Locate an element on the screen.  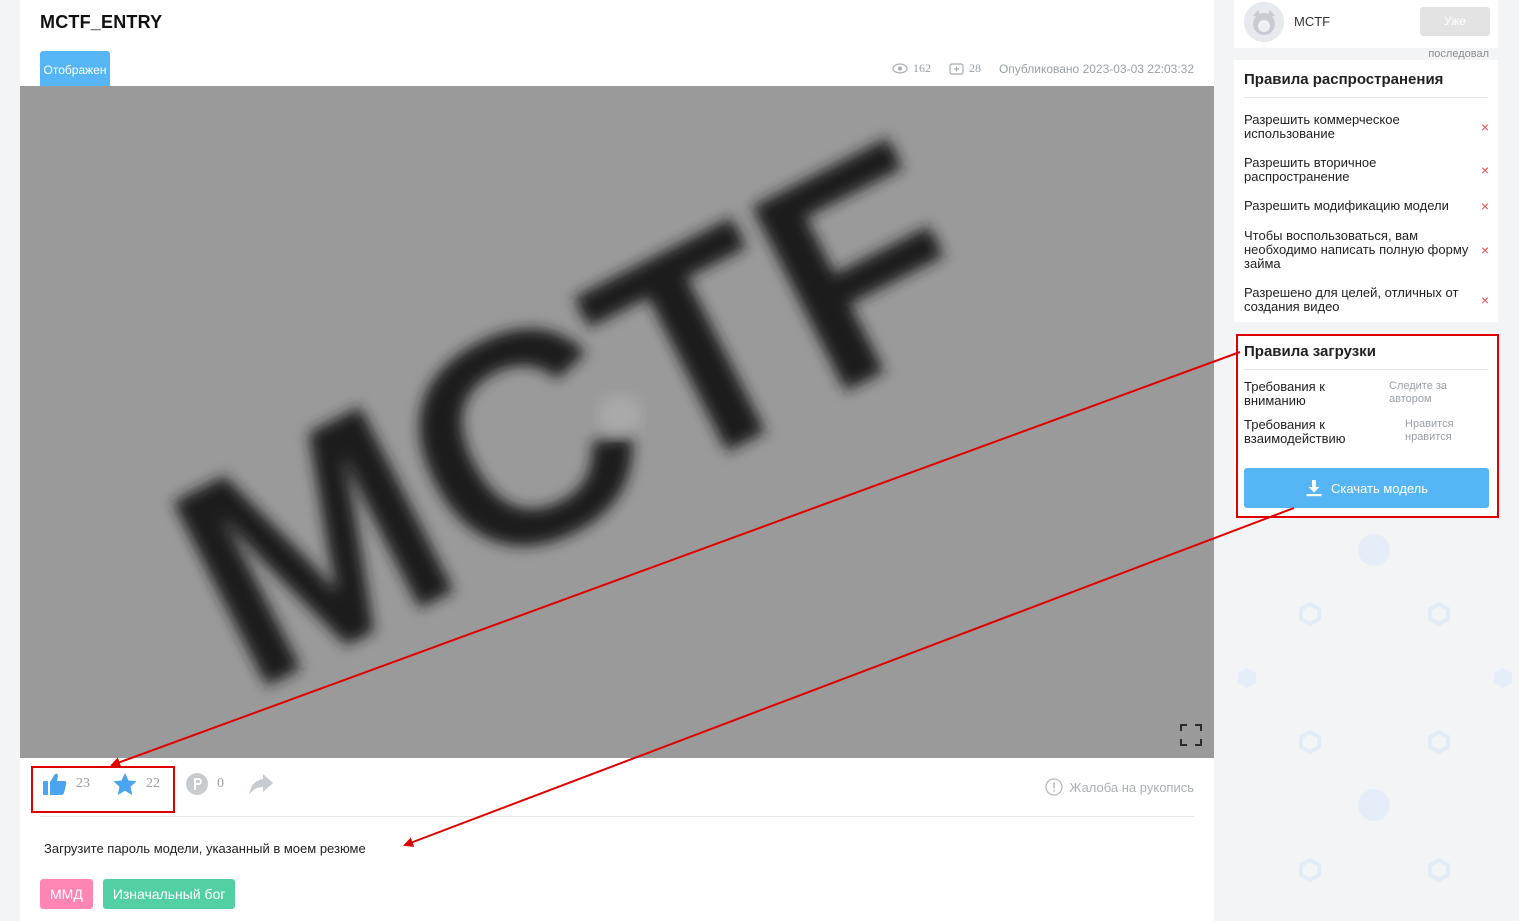
post-meta: 162 28 Опубликовано 2023-03-03 22:03:32 is located at coordinates (1043, 68).